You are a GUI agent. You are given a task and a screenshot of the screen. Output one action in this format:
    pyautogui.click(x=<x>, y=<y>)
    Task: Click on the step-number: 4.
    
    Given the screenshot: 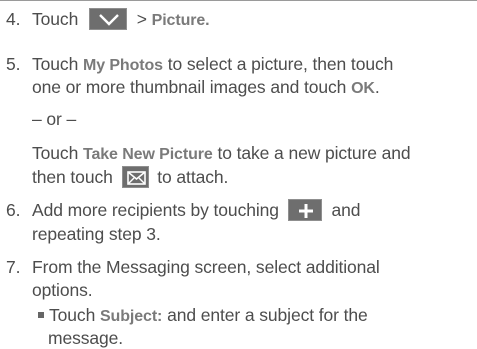 What is the action you would take?
    pyautogui.click(x=13, y=19)
    